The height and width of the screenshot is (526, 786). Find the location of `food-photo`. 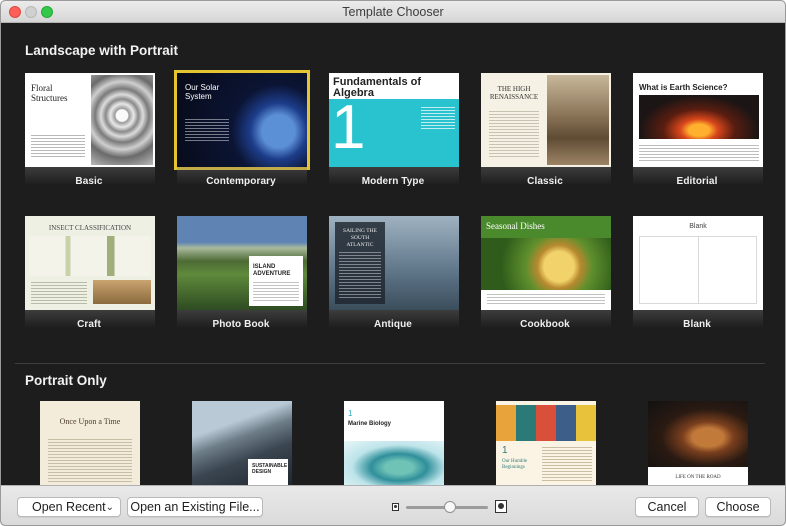

food-photo is located at coordinates (546, 264).